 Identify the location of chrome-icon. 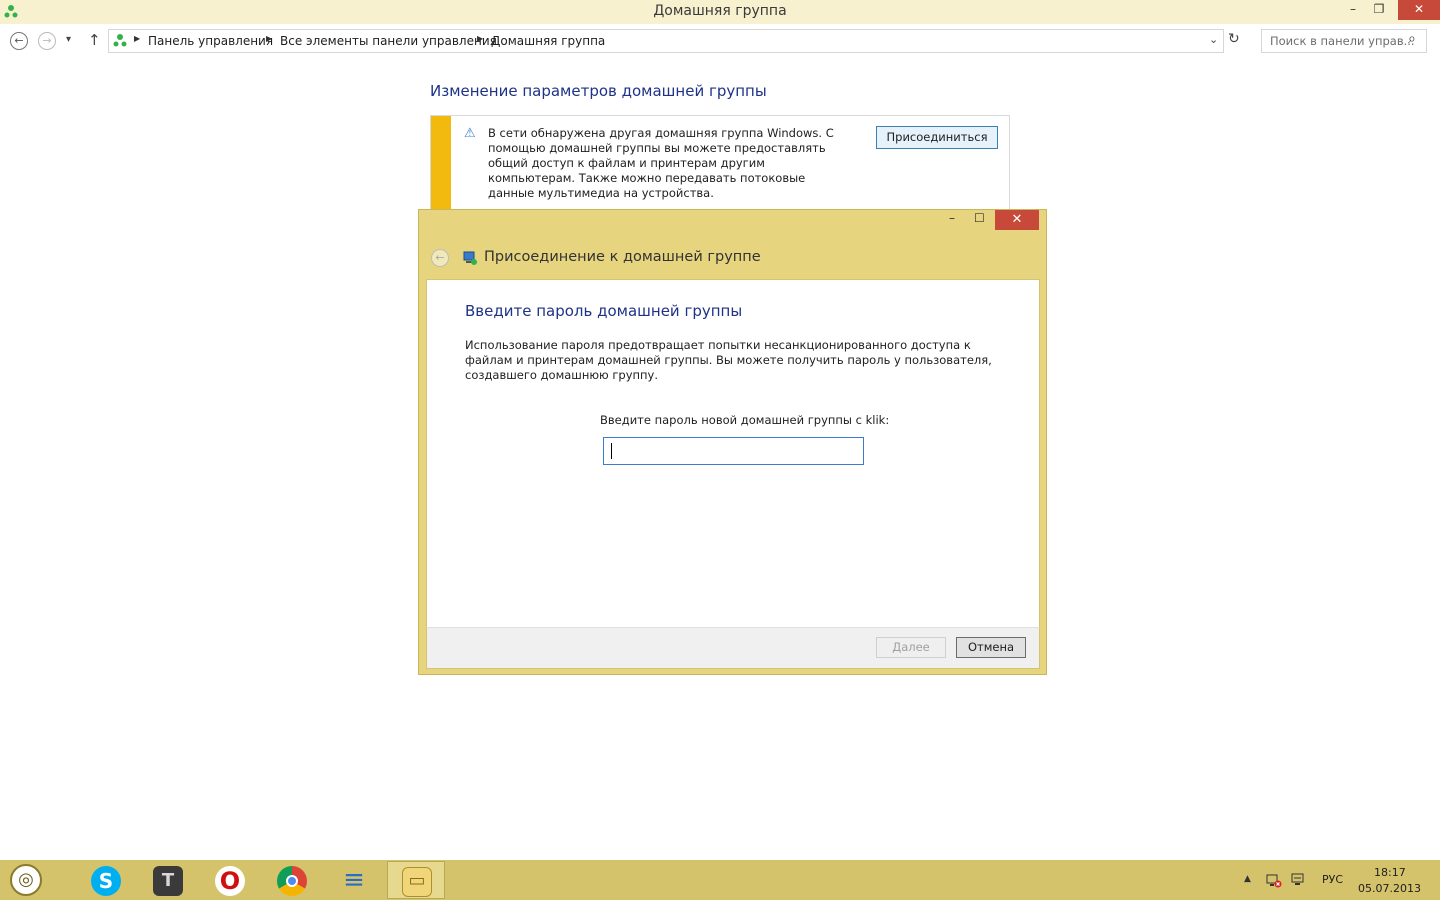
(292, 881).